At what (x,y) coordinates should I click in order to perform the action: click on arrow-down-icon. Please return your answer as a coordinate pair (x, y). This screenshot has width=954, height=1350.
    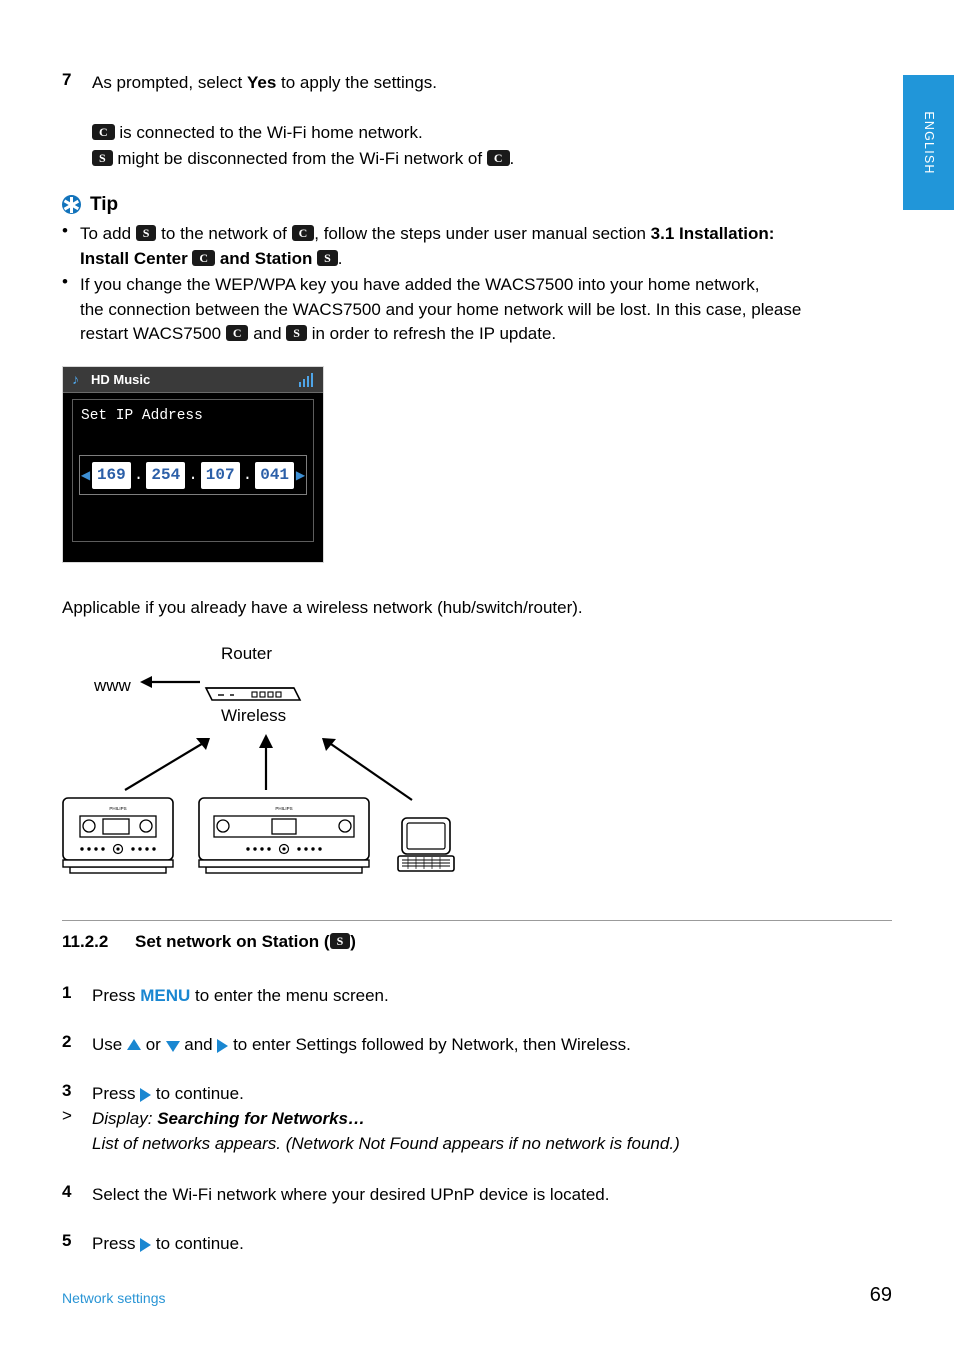
    Looking at the image, I should click on (172, 1047).